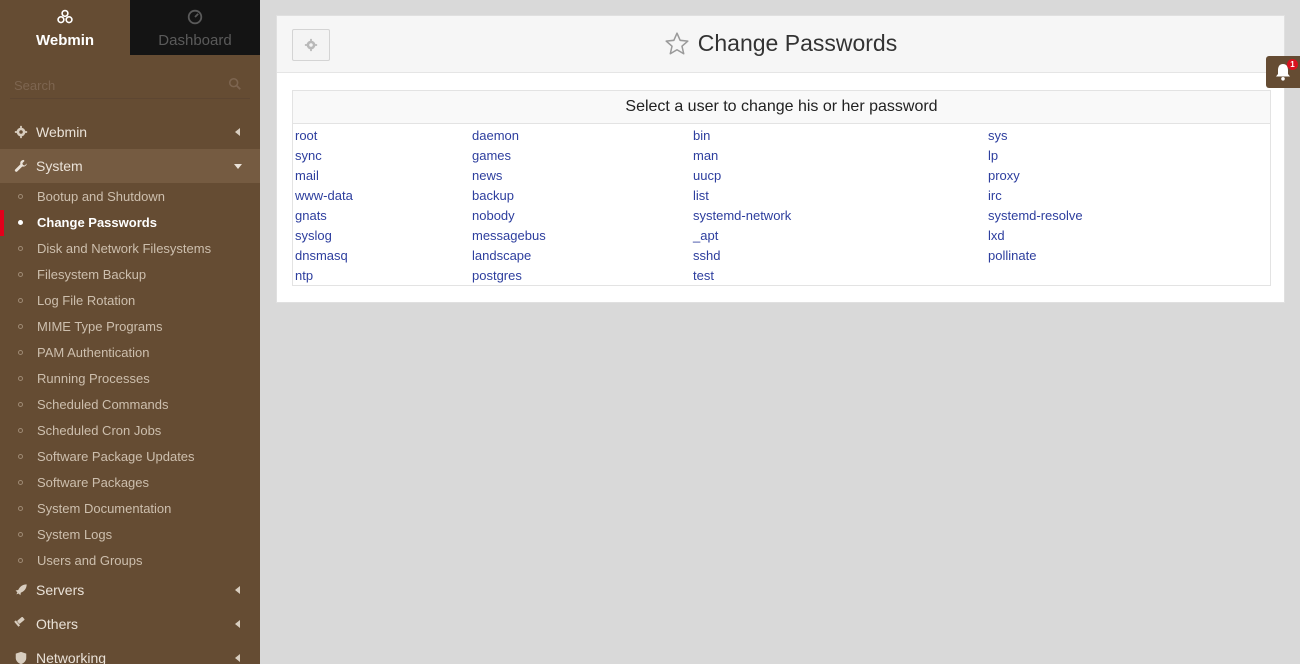 This screenshot has width=1300, height=664. I want to click on sidebar-item-disk-and-network-filesystems: Disk and Network Filesystems, so click(130, 248).